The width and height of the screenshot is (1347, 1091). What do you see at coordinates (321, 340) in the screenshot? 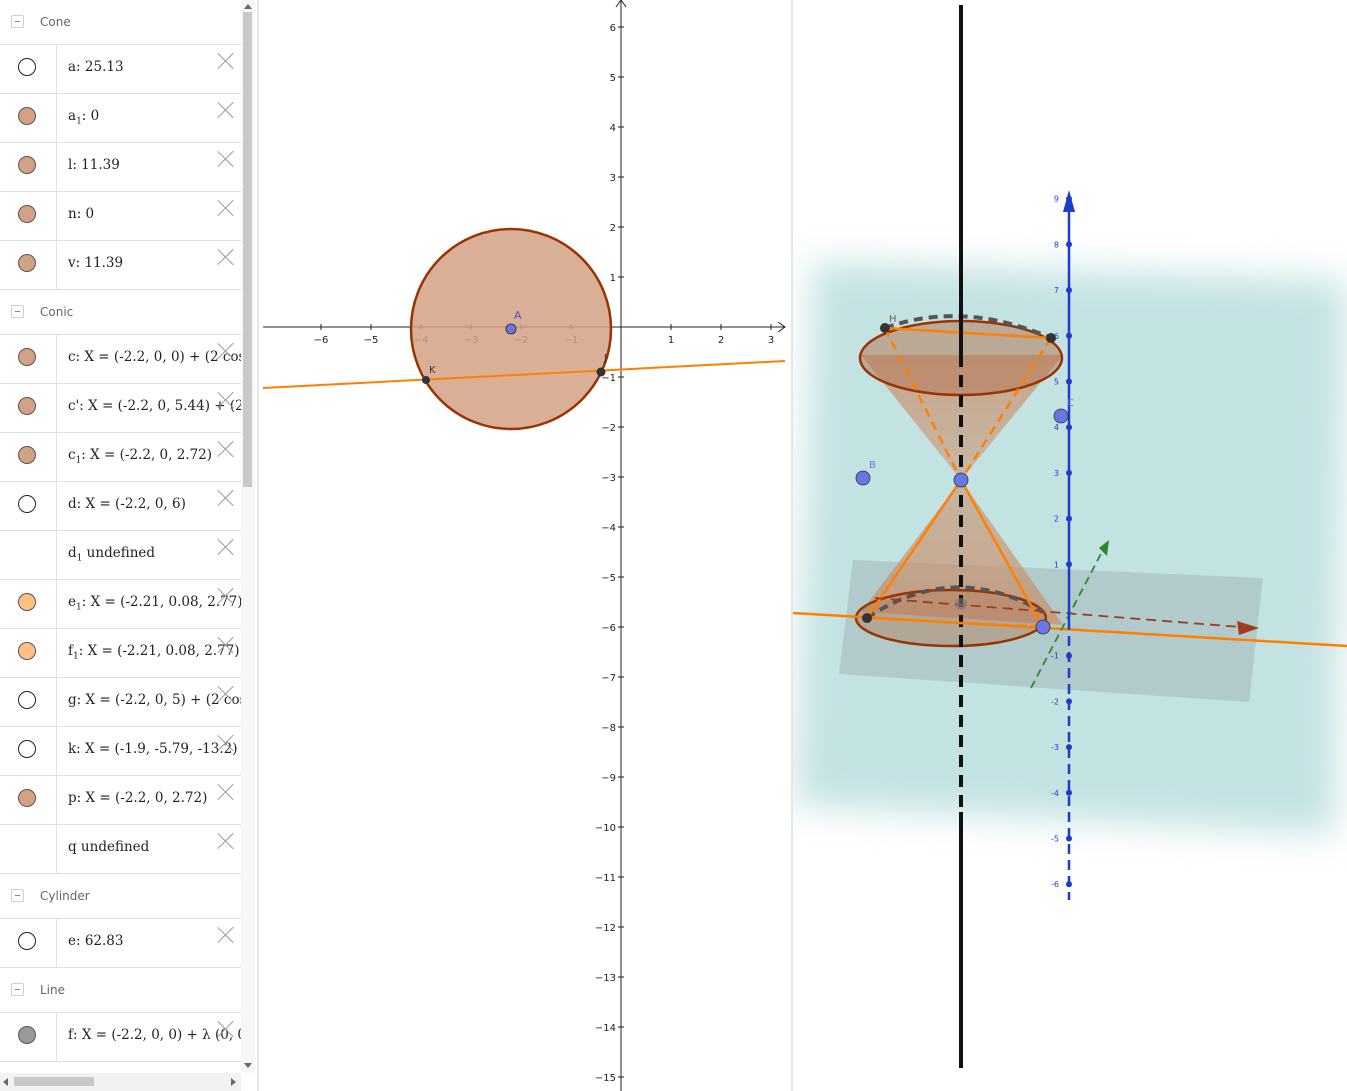
I see `x-tick-label: −6` at bounding box center [321, 340].